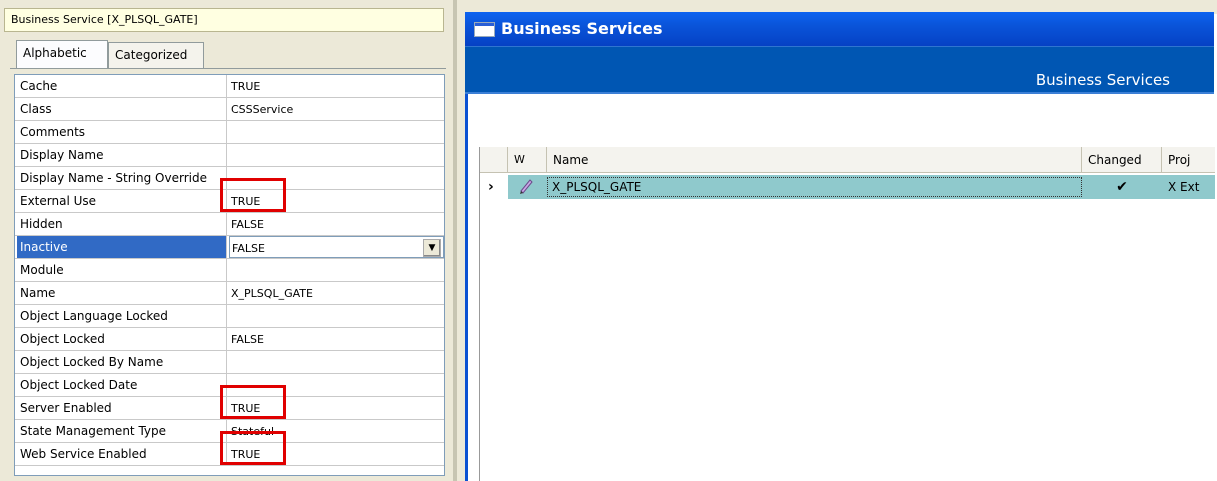  What do you see at coordinates (122, 408) in the screenshot?
I see `property-name: Server Enabled` at bounding box center [122, 408].